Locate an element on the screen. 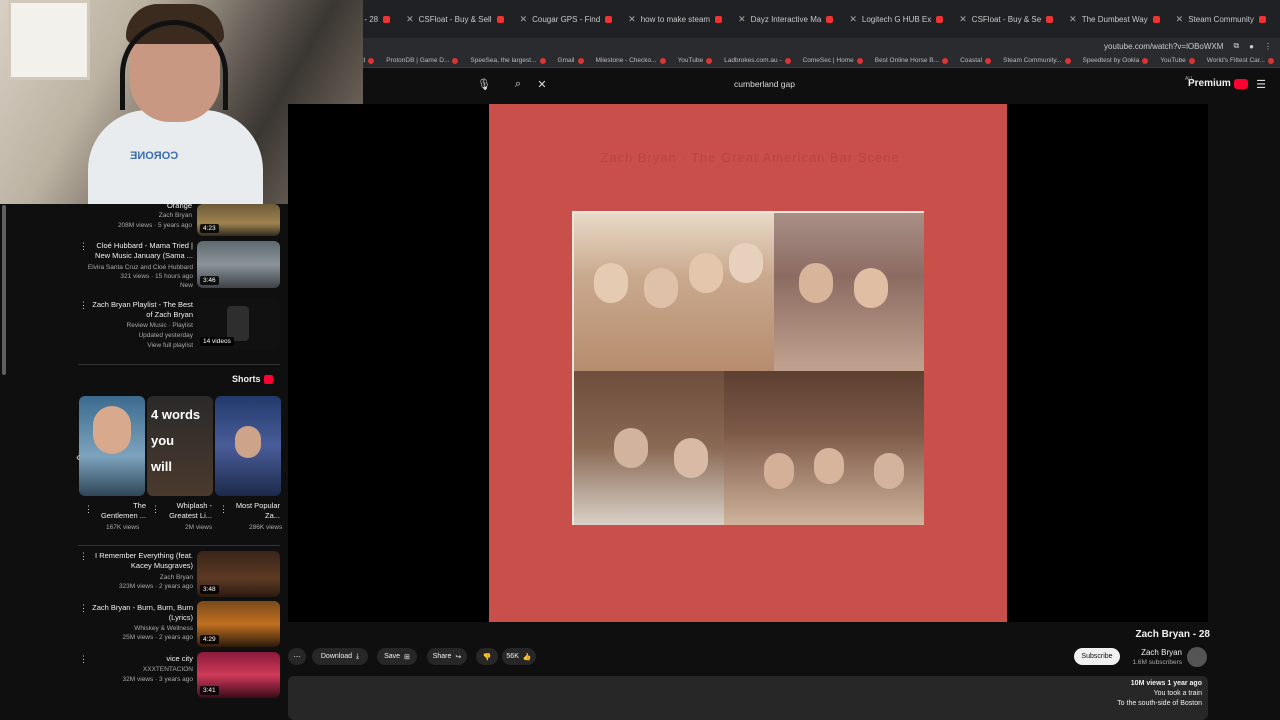 This screenshot has height=720, width=1280. subscribe-button: Subscribe is located at coordinates (1097, 656).